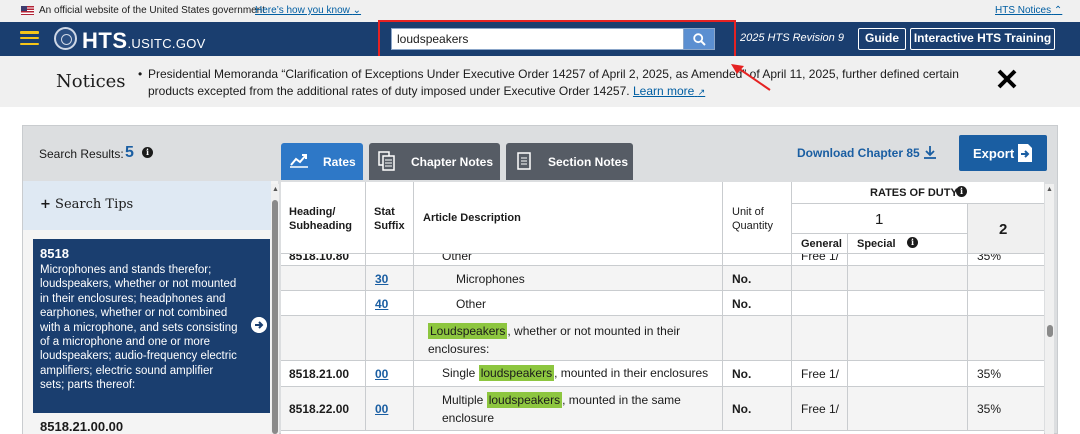  I want to click on col-1-header: 1, so click(880, 219).